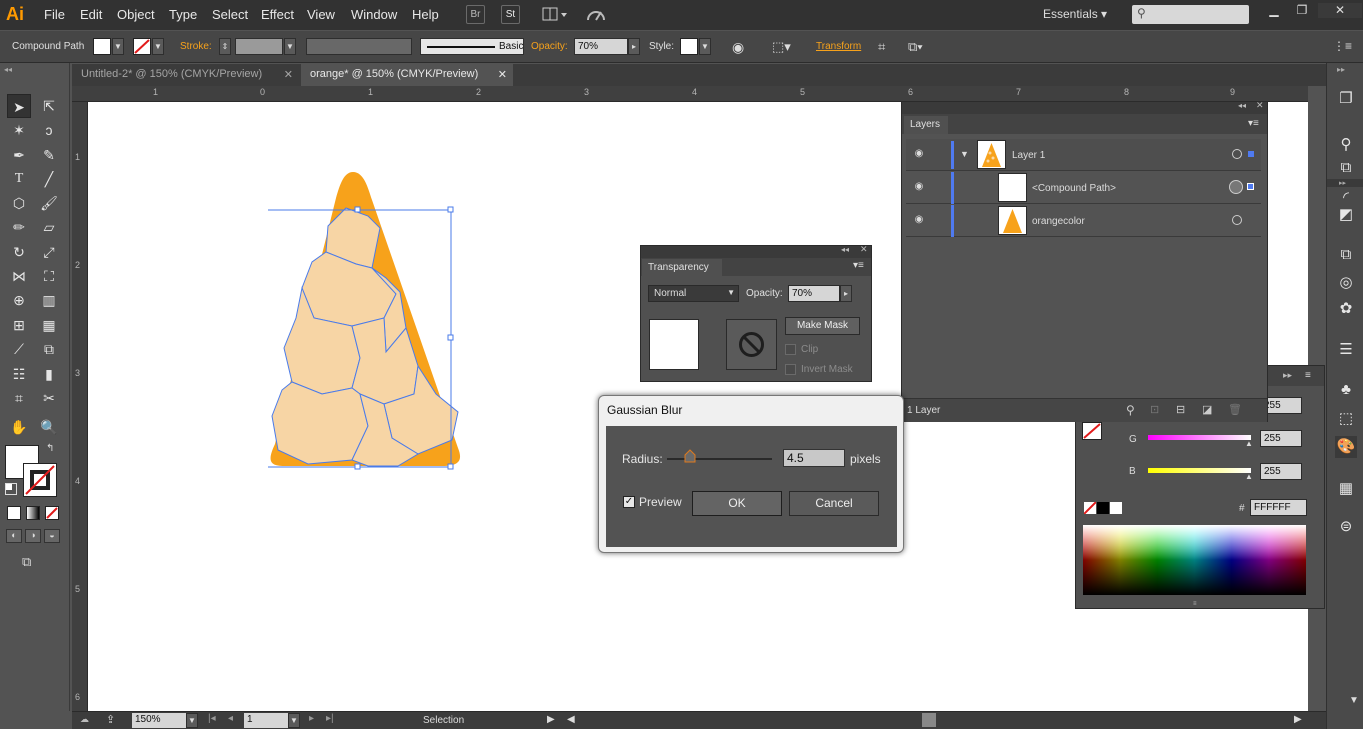  Describe the element at coordinates (738, 47) in the screenshot. I see `recolor-artwork-icon: ◉` at that location.